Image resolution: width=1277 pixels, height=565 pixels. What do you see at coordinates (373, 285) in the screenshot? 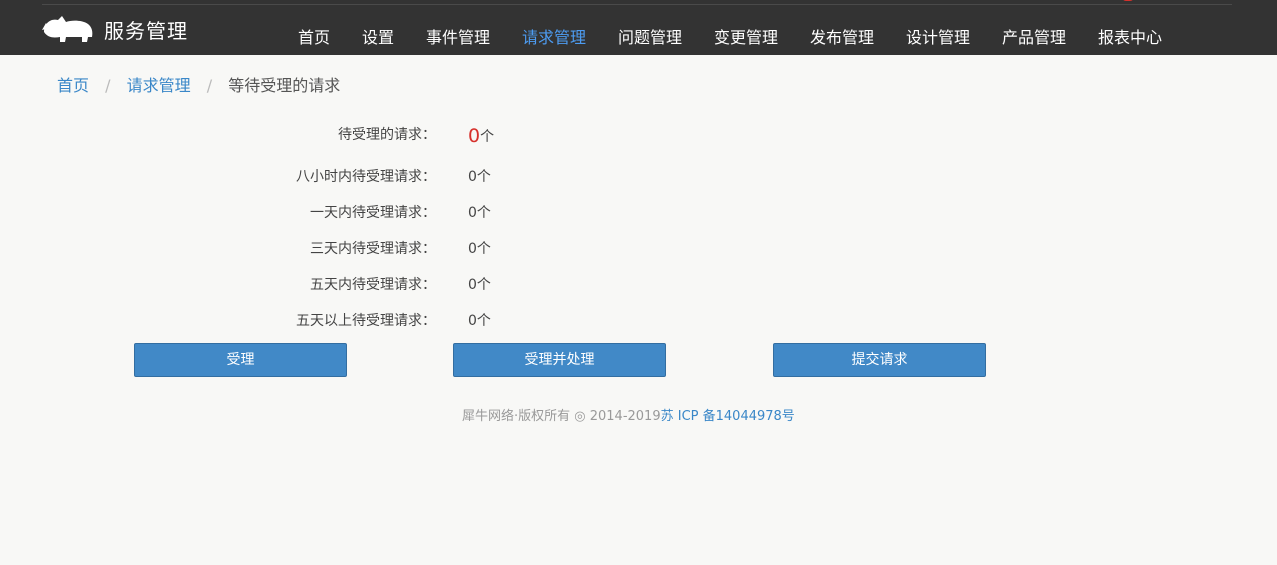
I see `stat-label: 五天内待受理请求：` at bounding box center [373, 285].